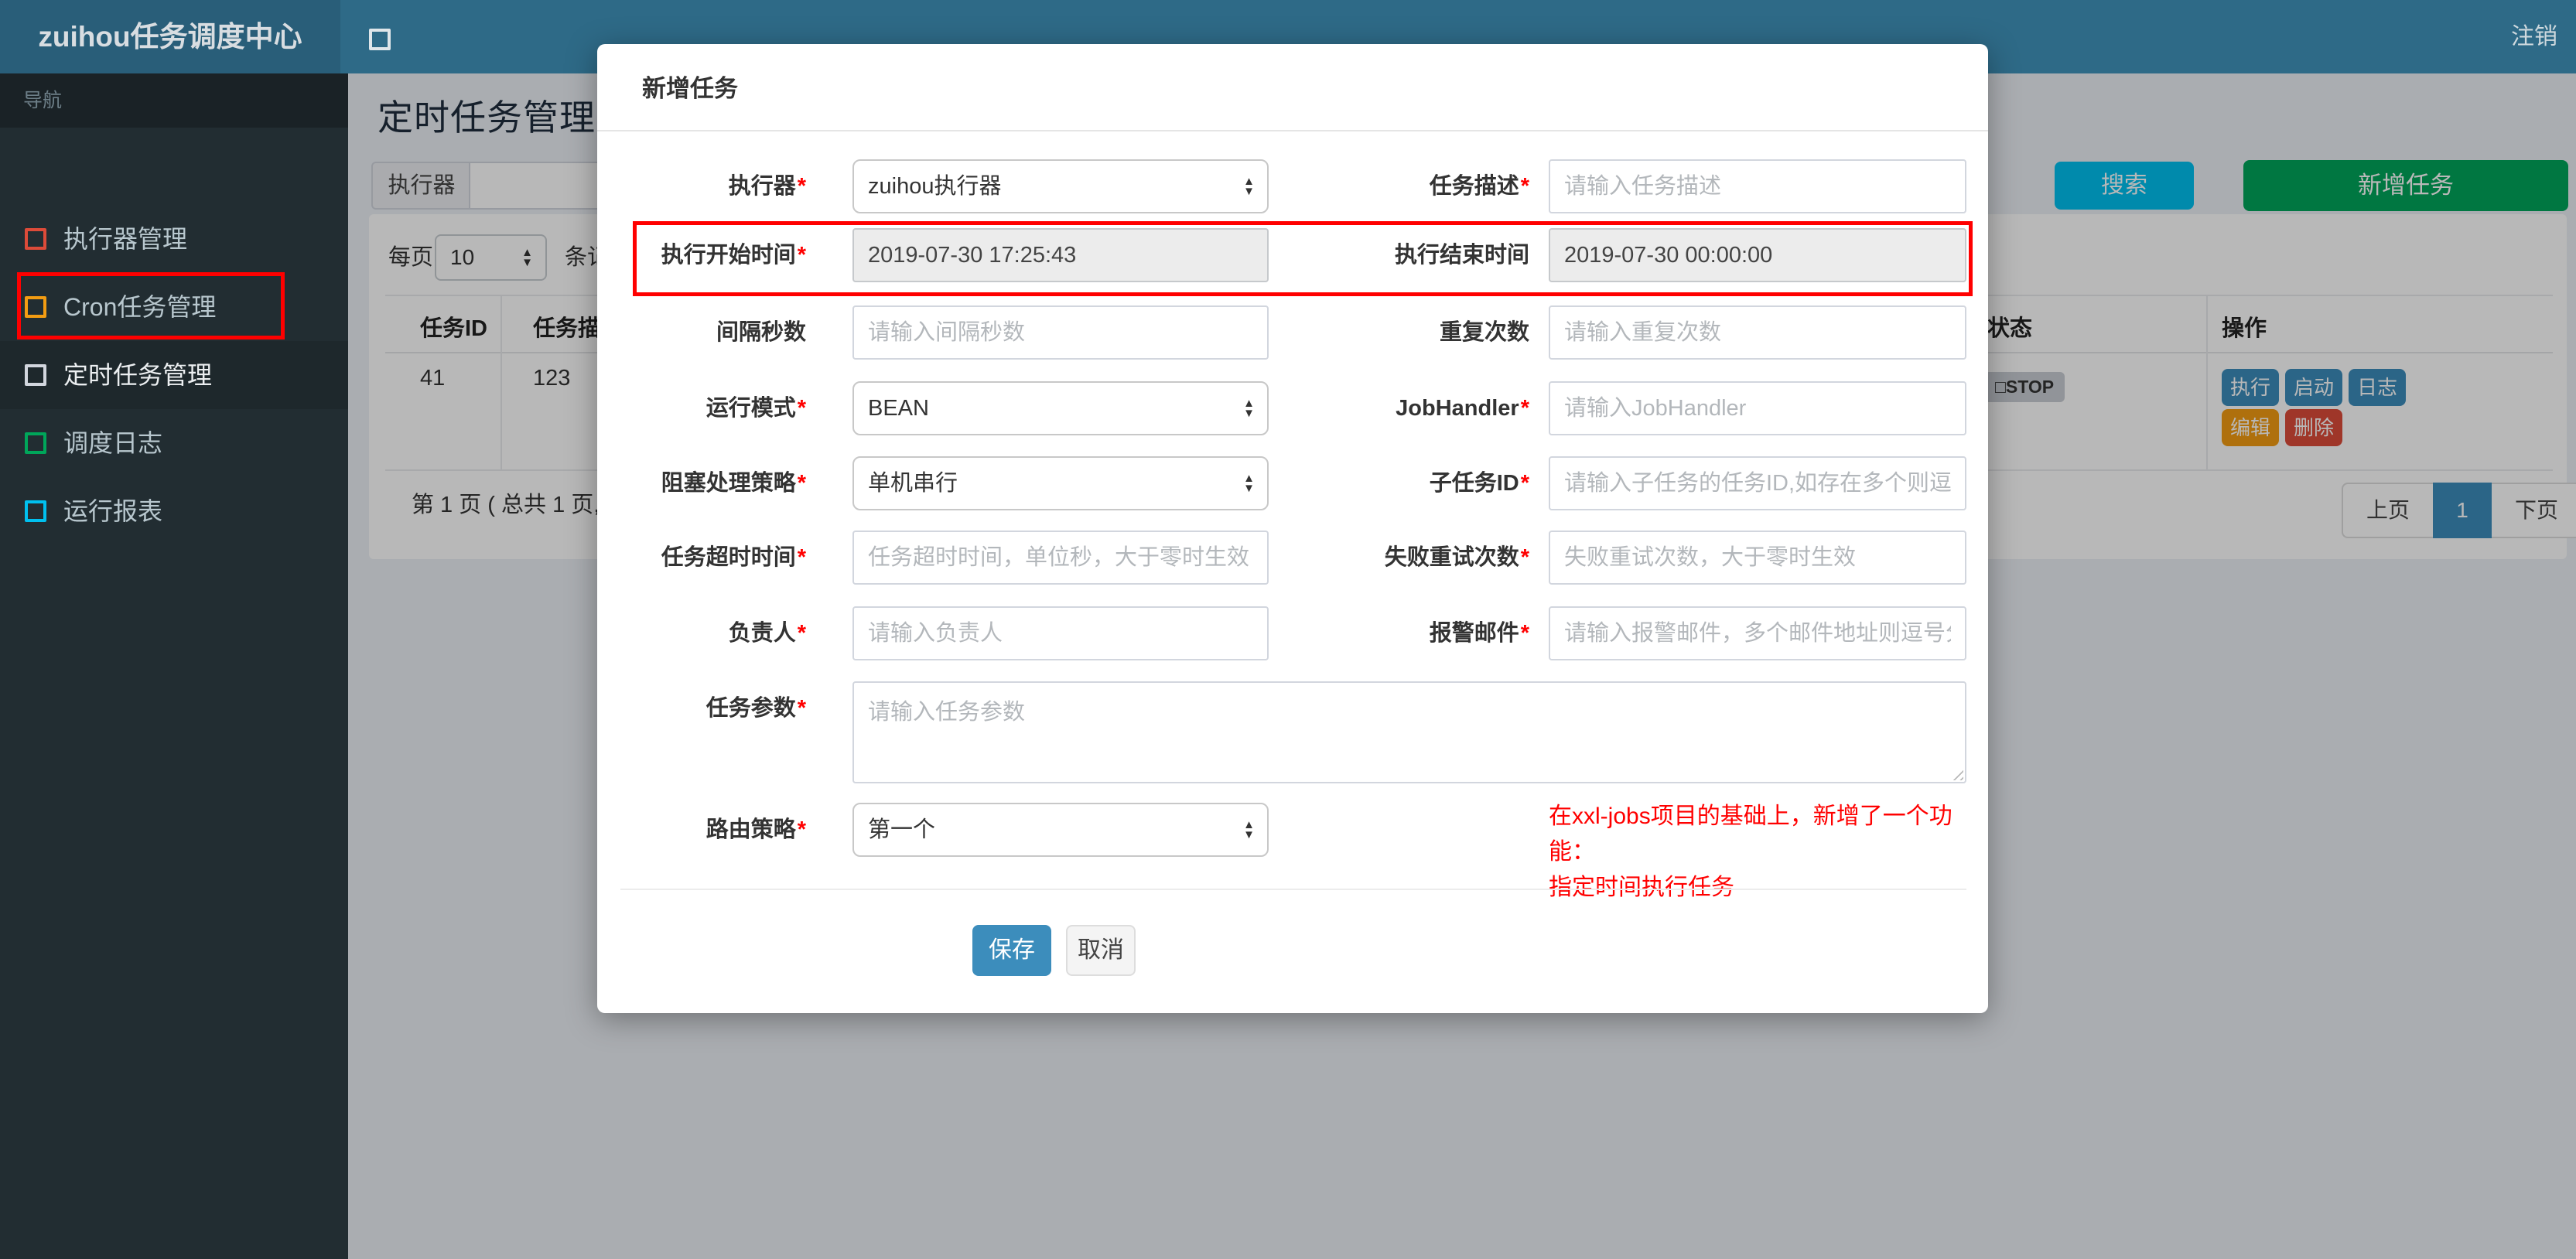  I want to click on retry-input, so click(1757, 558).